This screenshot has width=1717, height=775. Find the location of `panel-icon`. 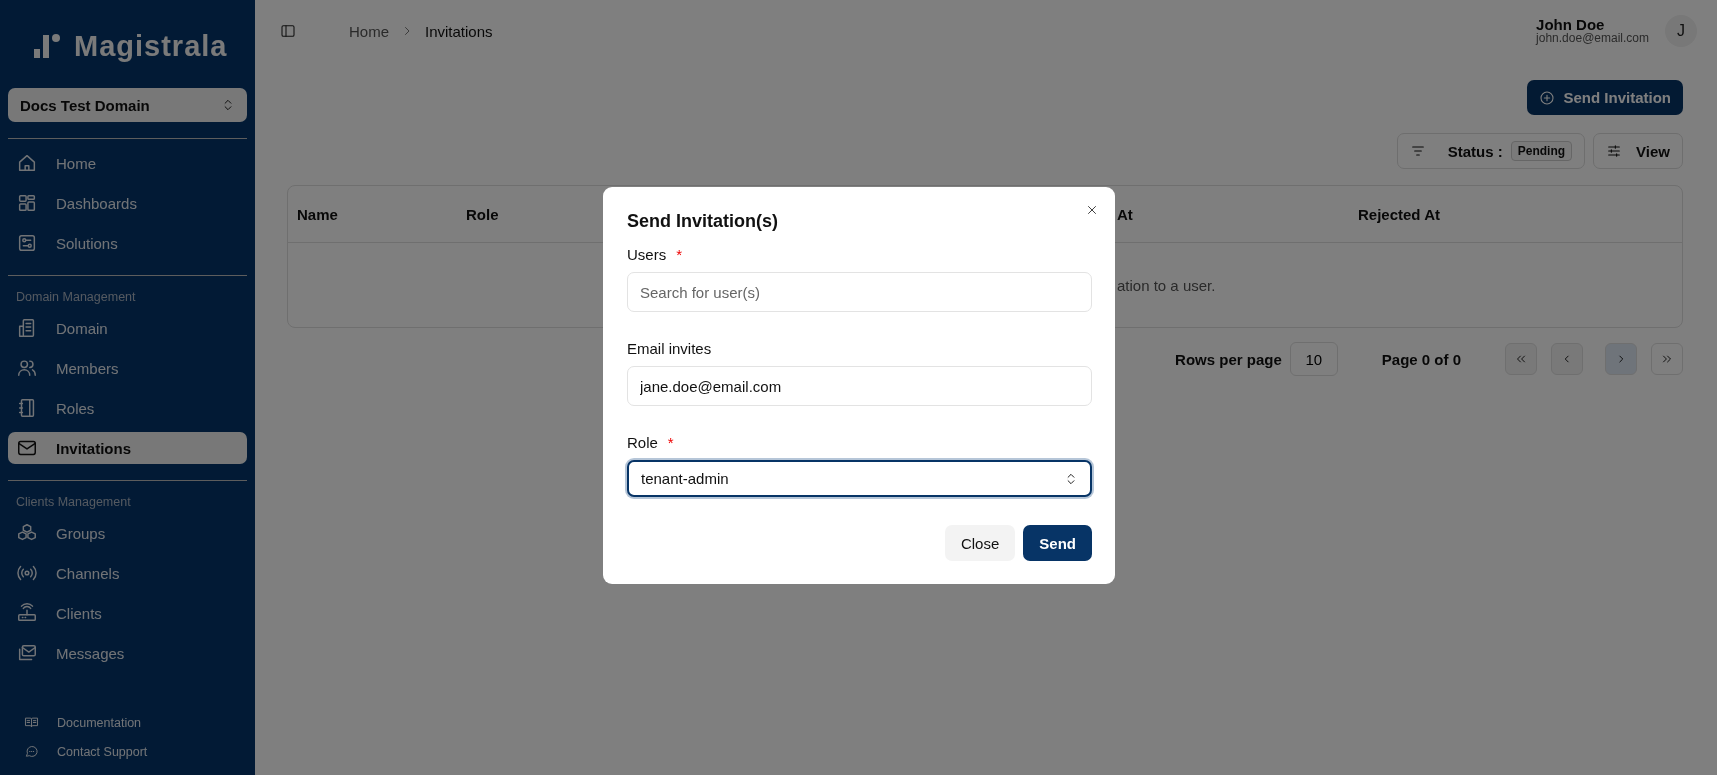

panel-icon is located at coordinates (288, 31).